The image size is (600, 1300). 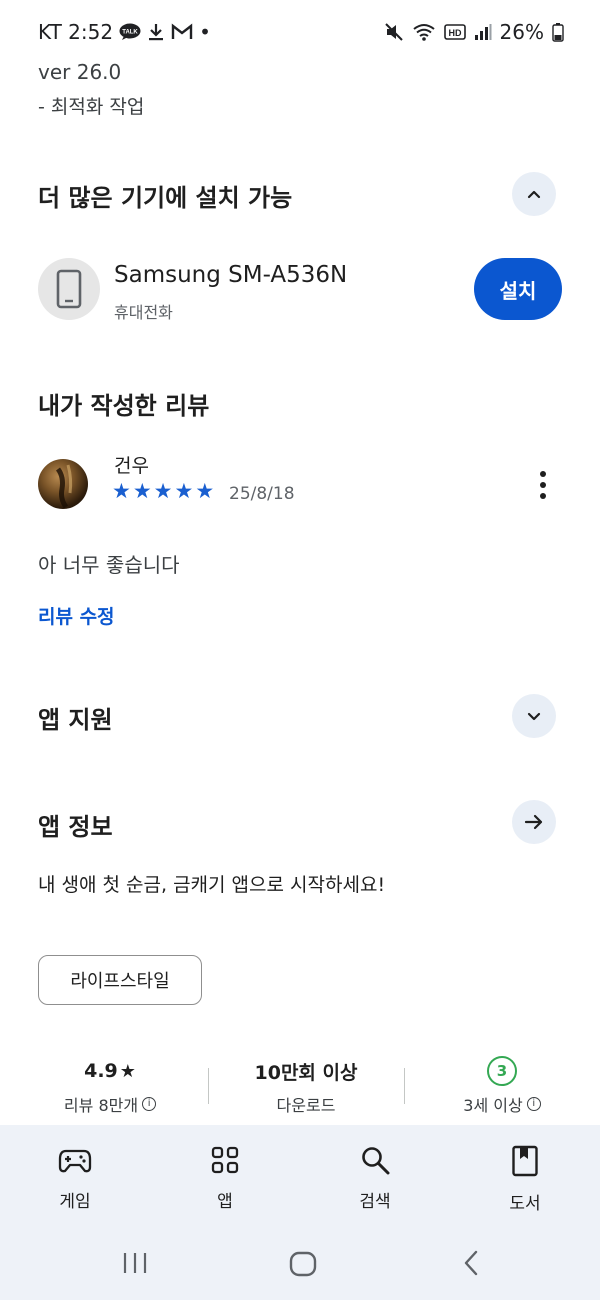 What do you see at coordinates (156, 32) in the screenshot?
I see `download-icon` at bounding box center [156, 32].